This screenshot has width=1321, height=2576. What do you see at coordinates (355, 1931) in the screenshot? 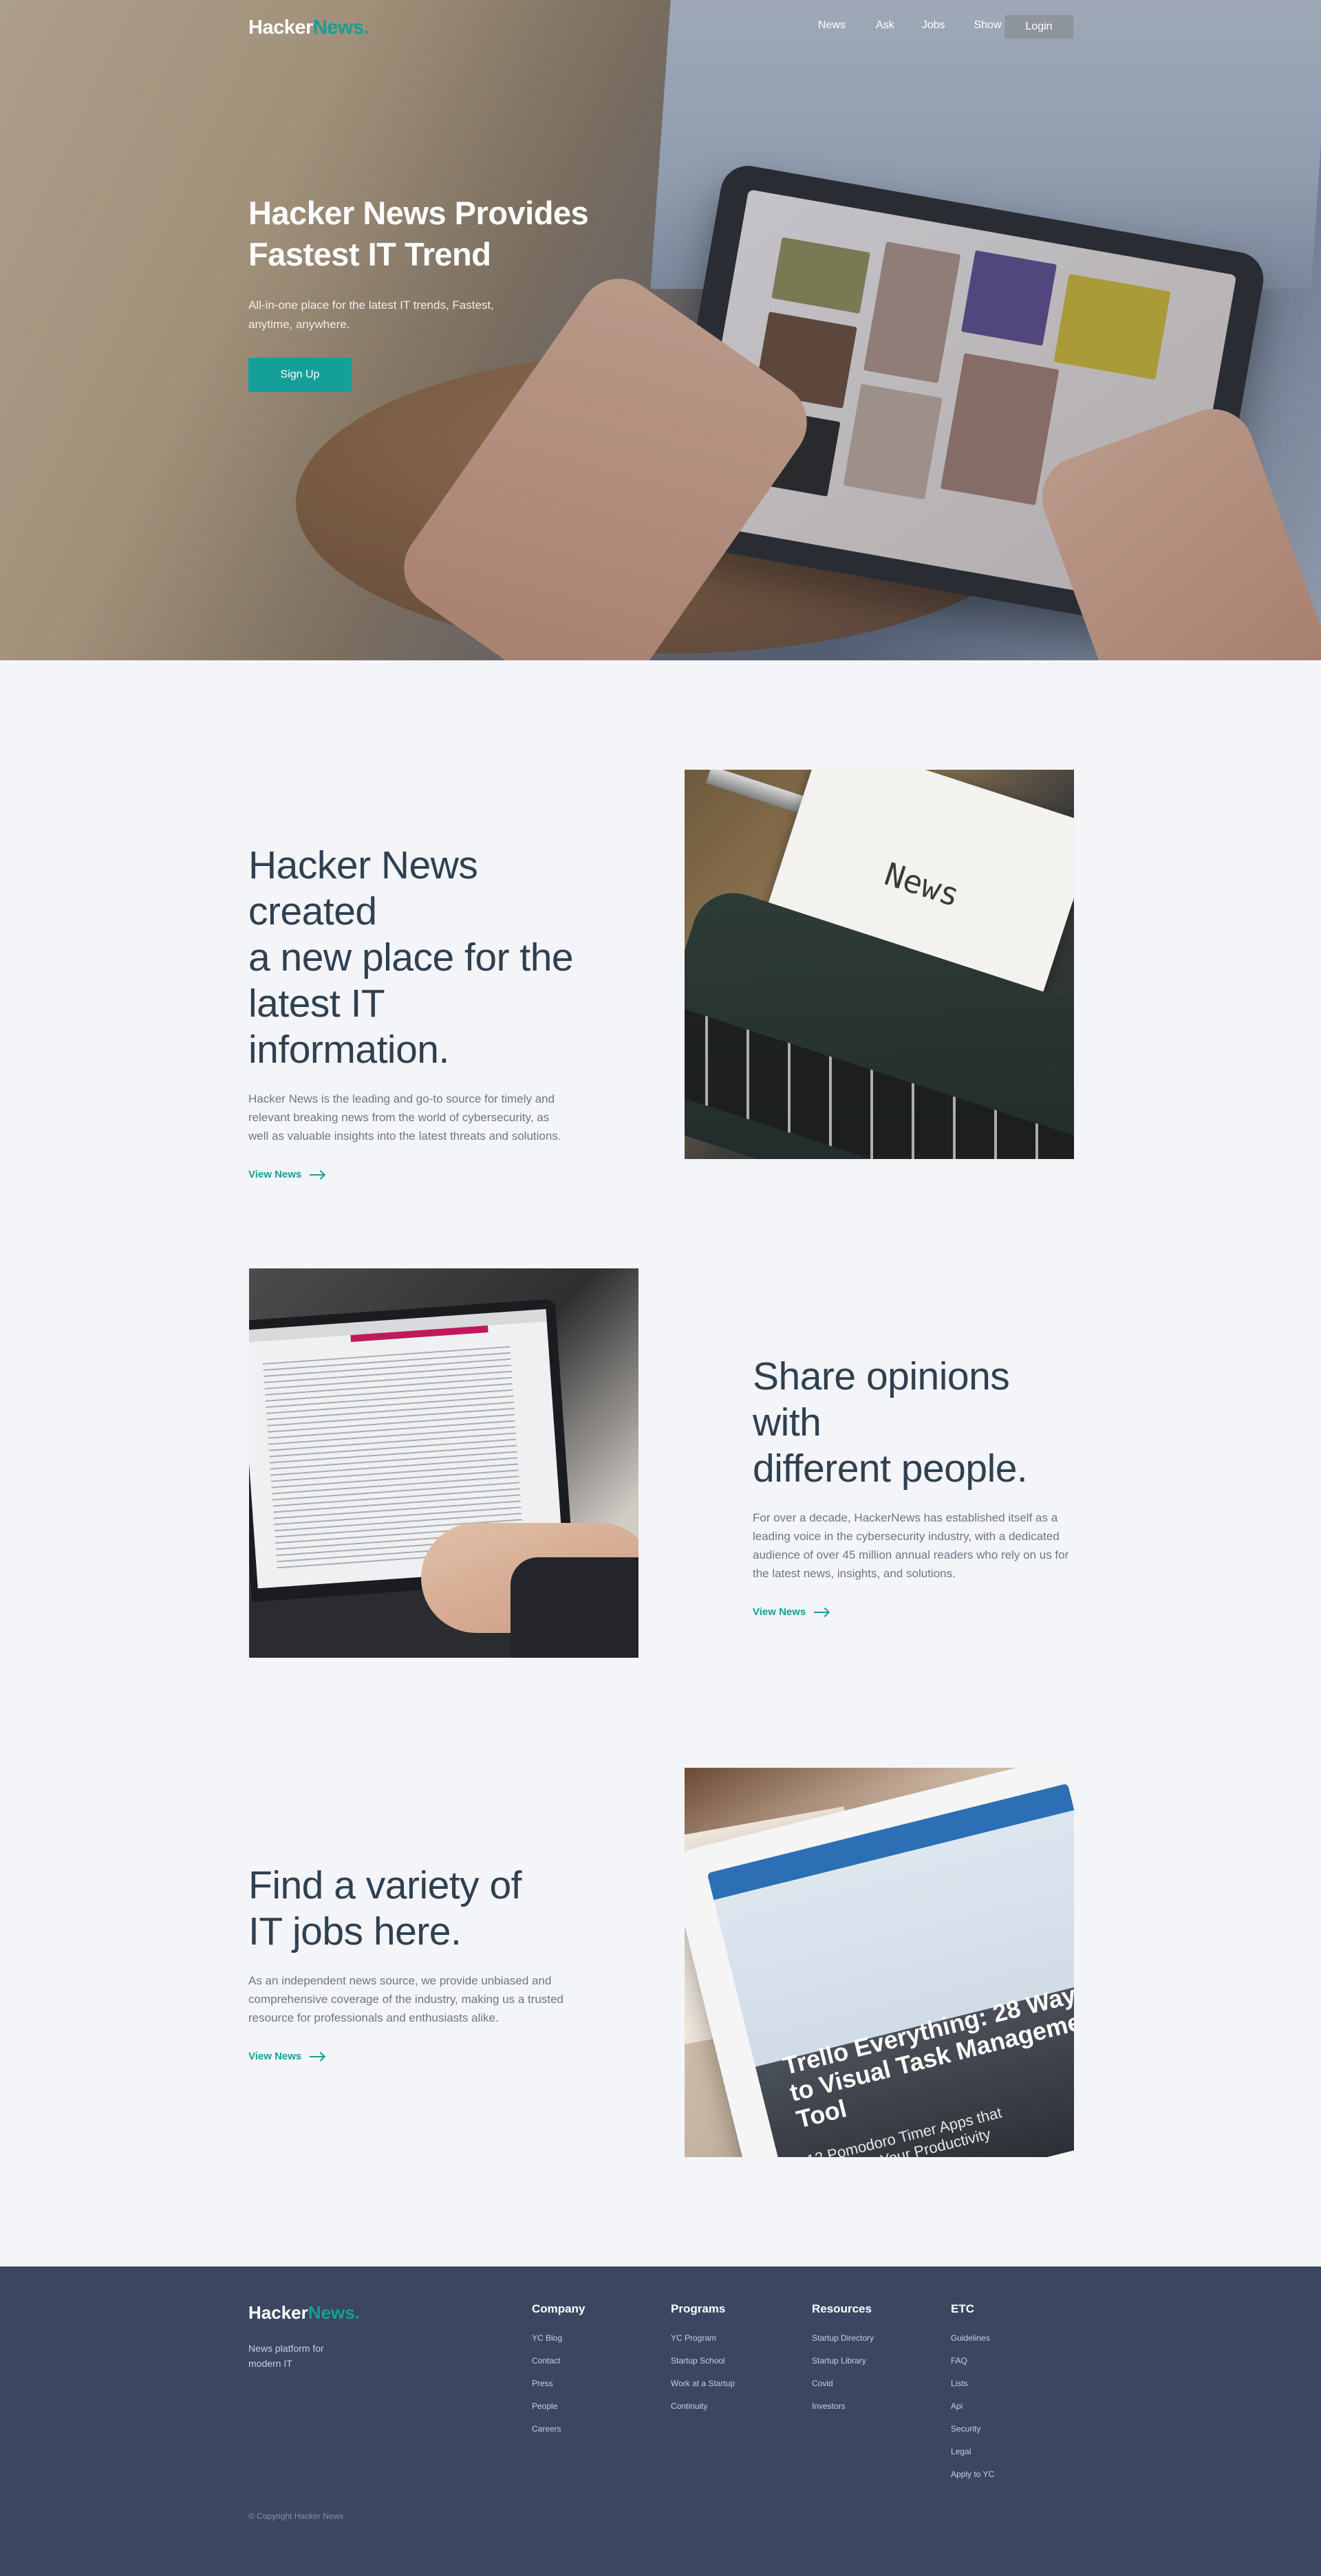
I see `feature-title-line: IT jobs here.` at bounding box center [355, 1931].